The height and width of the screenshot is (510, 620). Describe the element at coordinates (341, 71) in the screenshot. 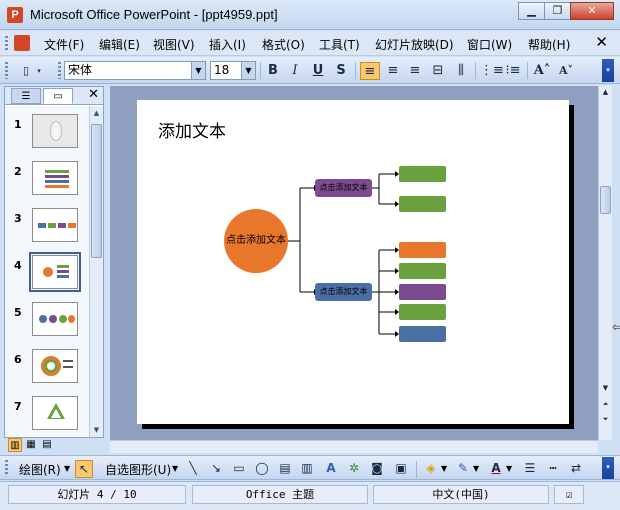

I see `shadow-button: S` at that location.